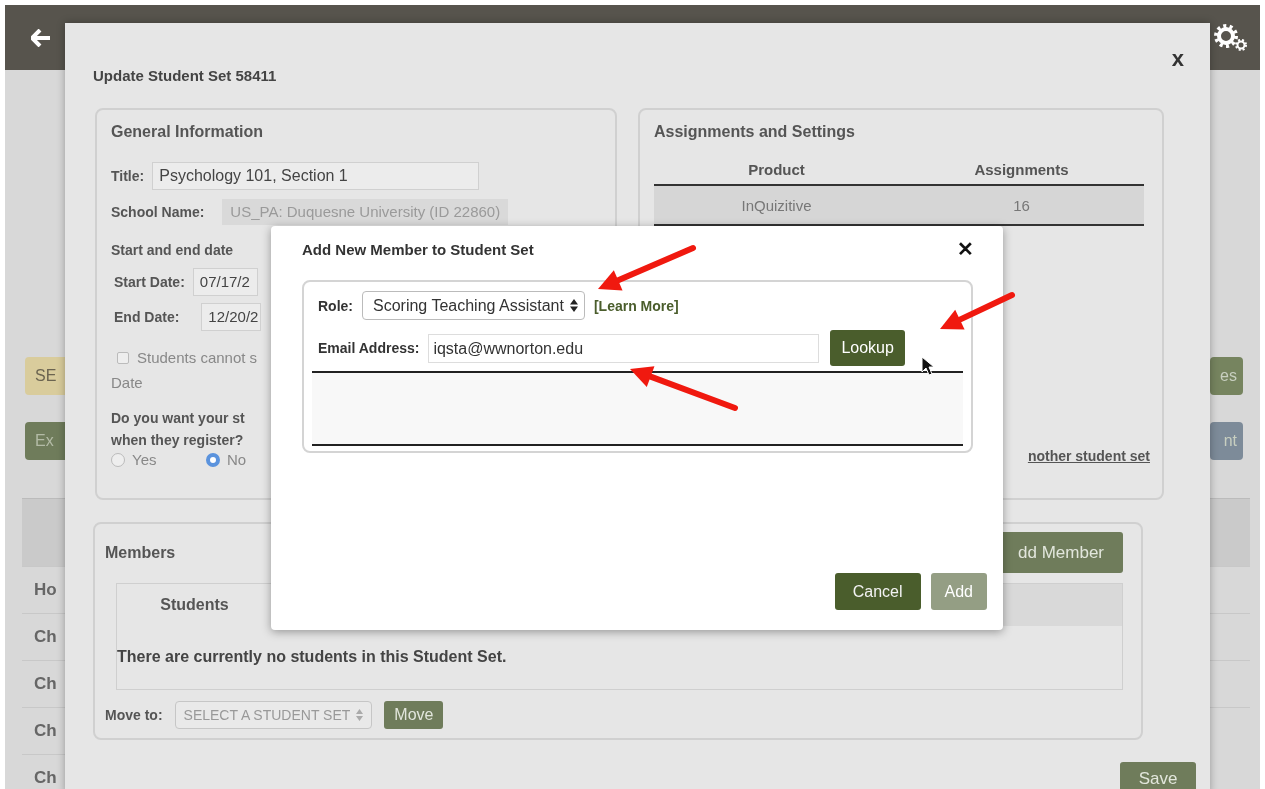 The height and width of the screenshot is (789, 1265). What do you see at coordinates (172, 250) in the screenshot?
I see `field-label: Start and end date` at bounding box center [172, 250].